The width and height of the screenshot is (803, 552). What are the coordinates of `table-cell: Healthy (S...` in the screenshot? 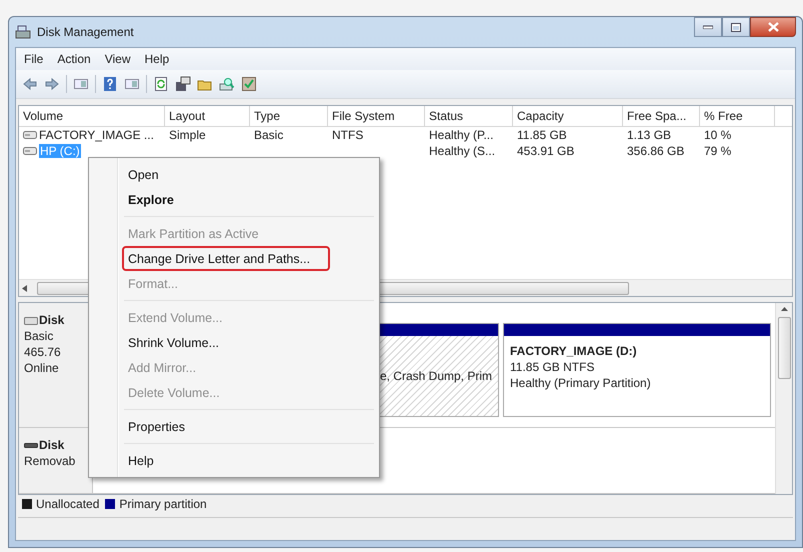 It's located at (462, 151).